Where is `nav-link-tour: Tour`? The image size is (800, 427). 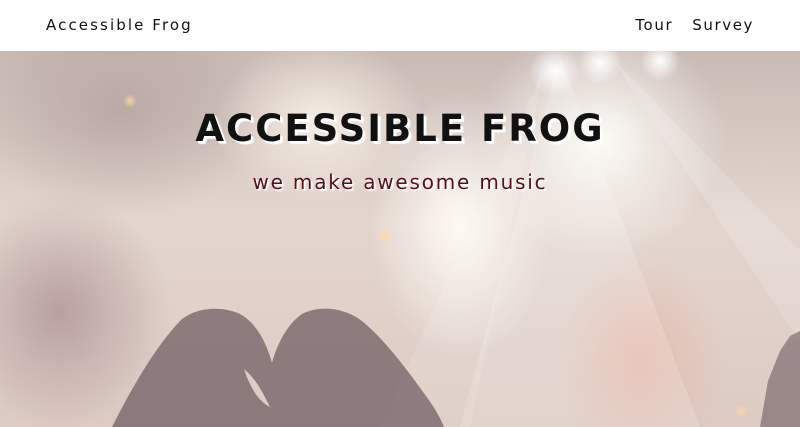
nav-link-tour: Tour is located at coordinates (654, 25).